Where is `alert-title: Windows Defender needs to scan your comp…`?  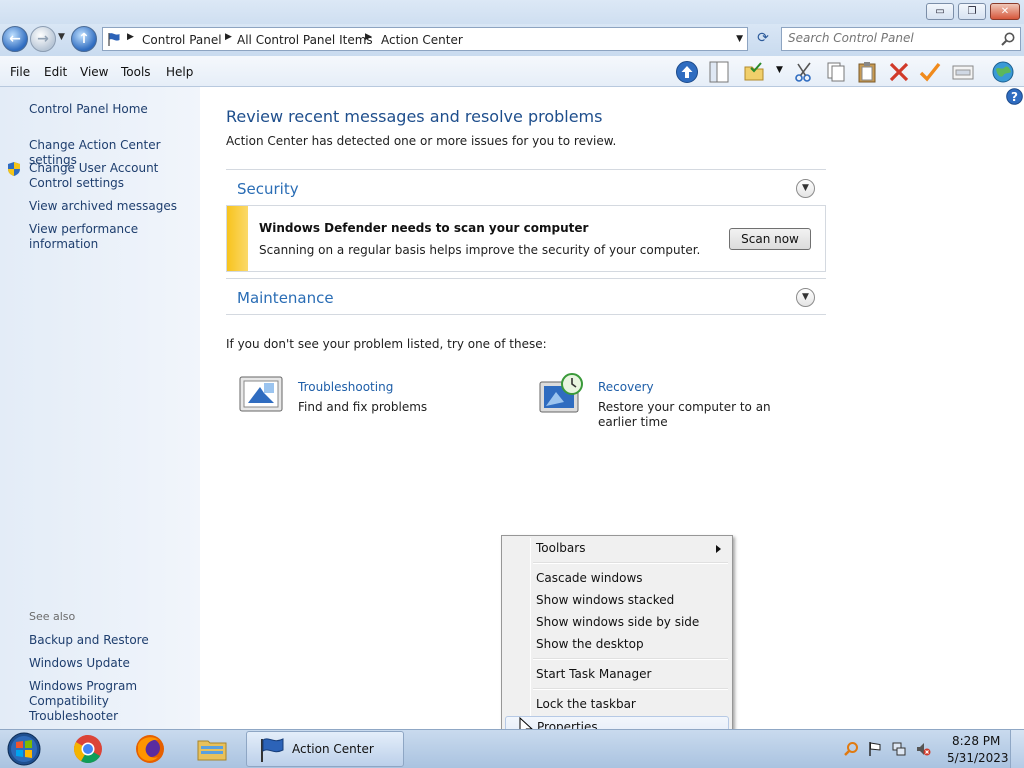
alert-title: Windows Defender needs to scan your comp… is located at coordinates (424, 228).